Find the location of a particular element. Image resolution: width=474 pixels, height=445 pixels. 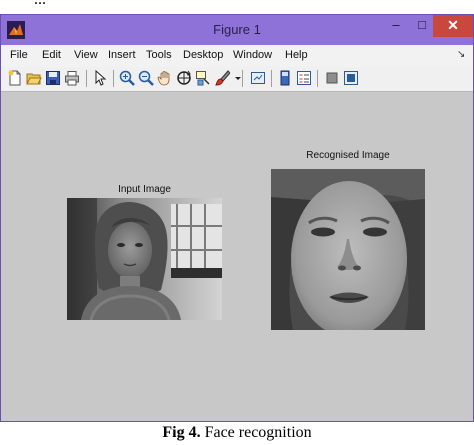

figure-caption: Fig 4. Face recognition is located at coordinates (237, 433).